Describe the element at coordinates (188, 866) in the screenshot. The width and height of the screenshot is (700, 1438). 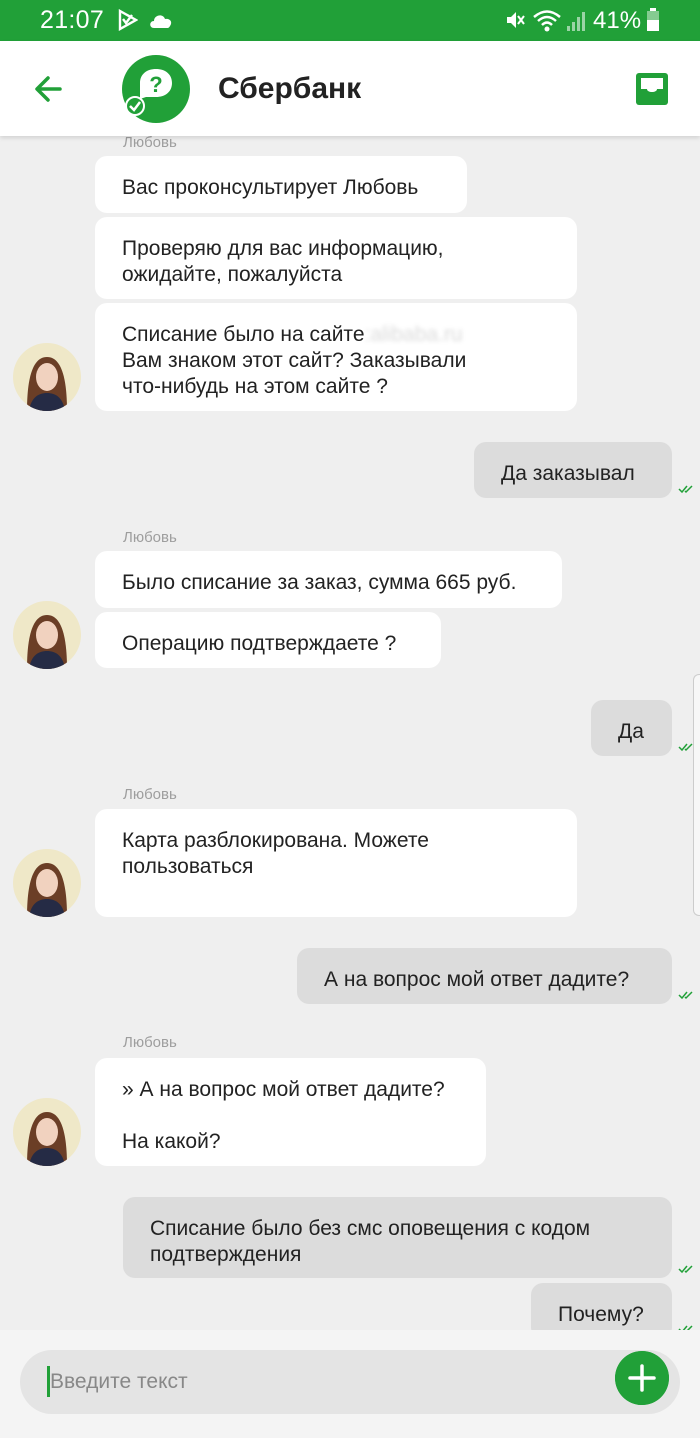
I see `message-text: пользоваться` at that location.